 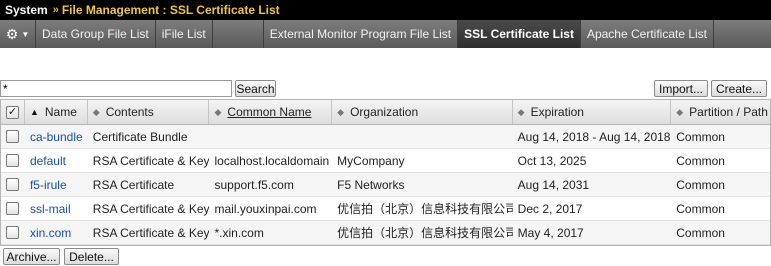 What do you see at coordinates (550, 232) in the screenshot?
I see `expiration-cell: May 4, 2017` at bounding box center [550, 232].